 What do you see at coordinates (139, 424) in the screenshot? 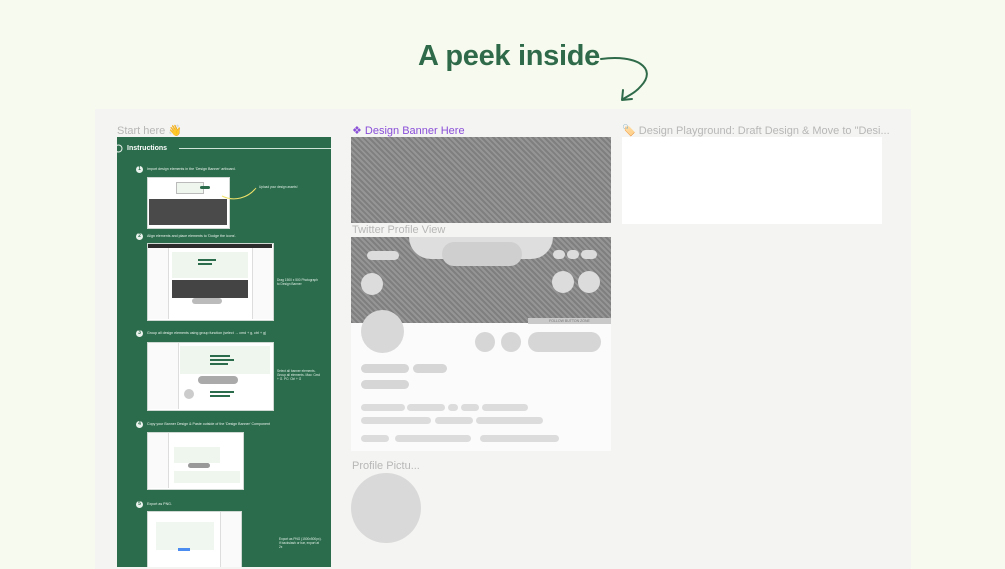
I see `step-4-number: 4` at bounding box center [139, 424].